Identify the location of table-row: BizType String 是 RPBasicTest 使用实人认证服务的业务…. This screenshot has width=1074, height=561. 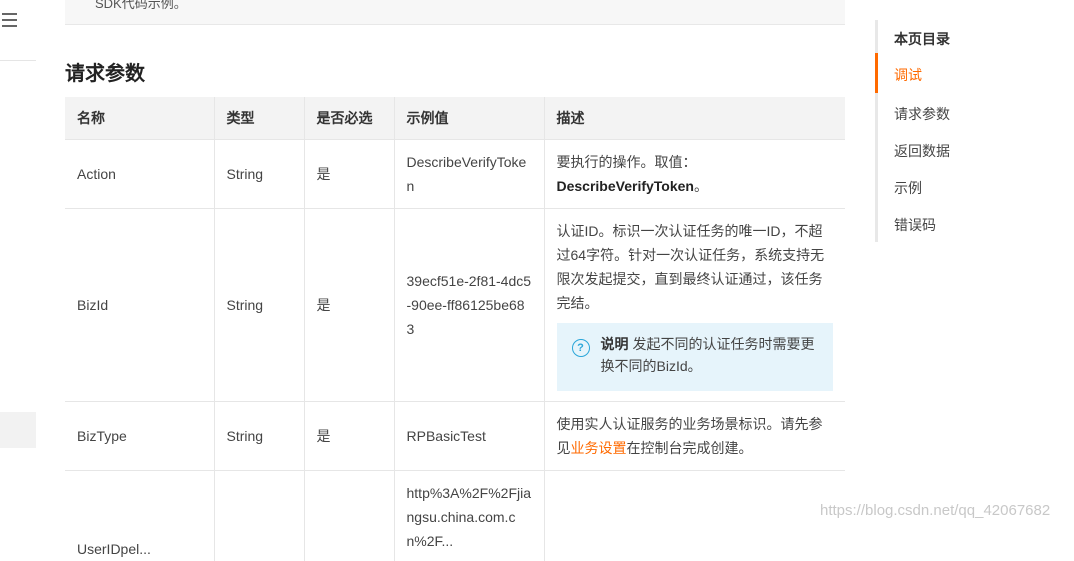
(455, 436).